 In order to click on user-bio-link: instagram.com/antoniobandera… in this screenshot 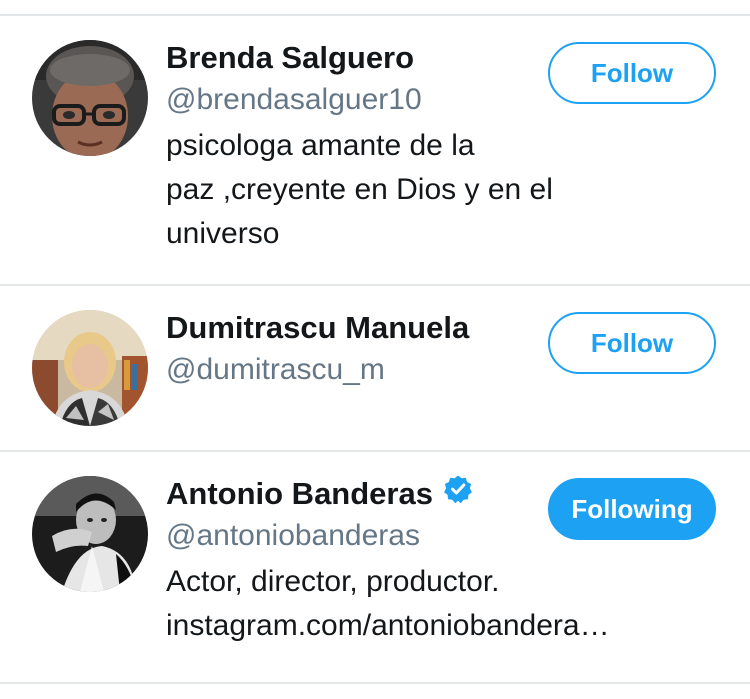, I will do `click(388, 626)`.